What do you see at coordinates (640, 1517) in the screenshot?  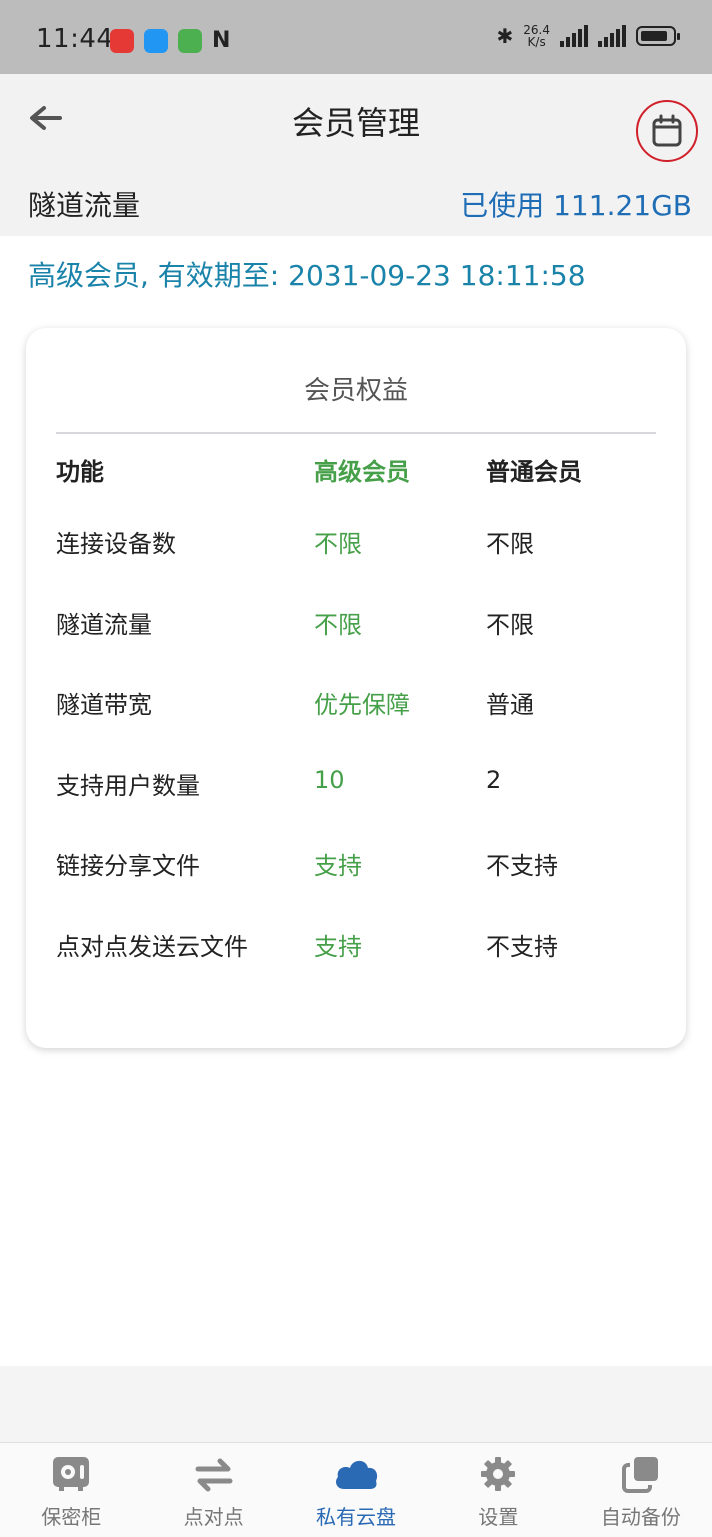 I see `nav-label: 自动备份` at bounding box center [640, 1517].